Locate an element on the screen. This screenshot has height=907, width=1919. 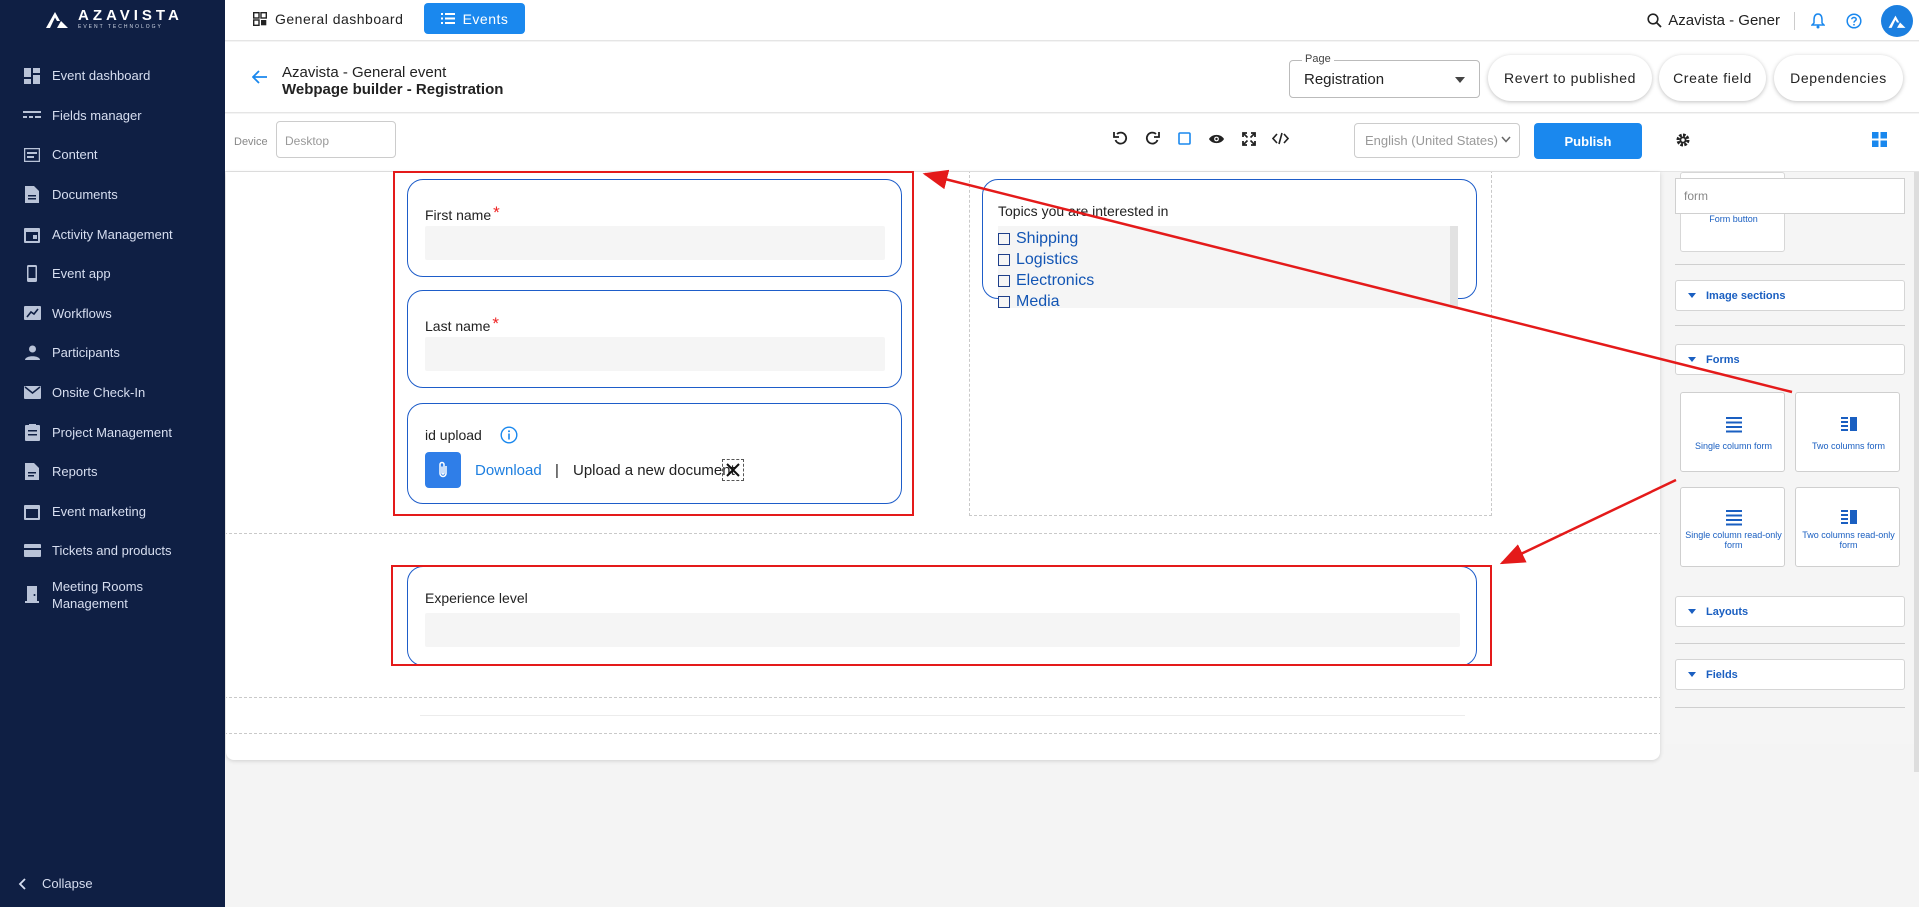
azavista-logo: AZAVISTA EVENT TECHNOLOGY is located at coordinates (114, 19).